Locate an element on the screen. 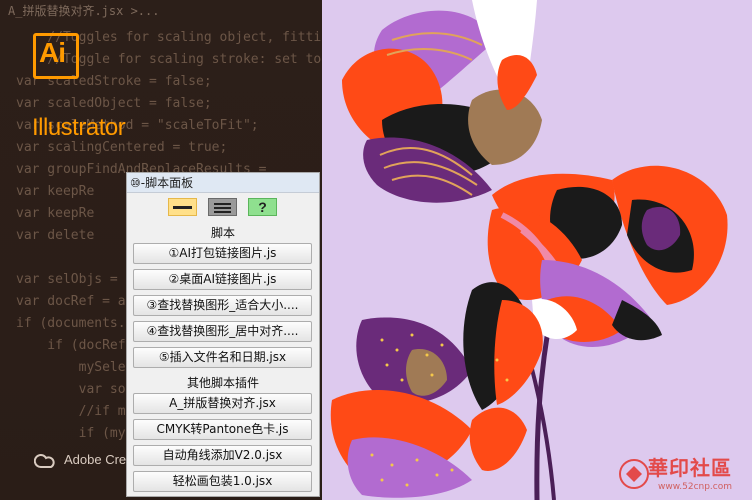 The height and width of the screenshot is (500, 752). code-line: if (documents. is located at coordinates (71, 323).